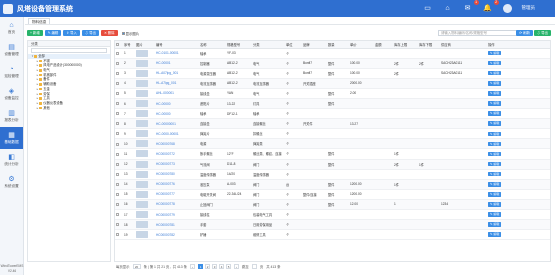  What do you see at coordinates (109, 33) in the screenshot?
I see `toolbar-button-4: ✕ 删除` at bounding box center [109, 33].